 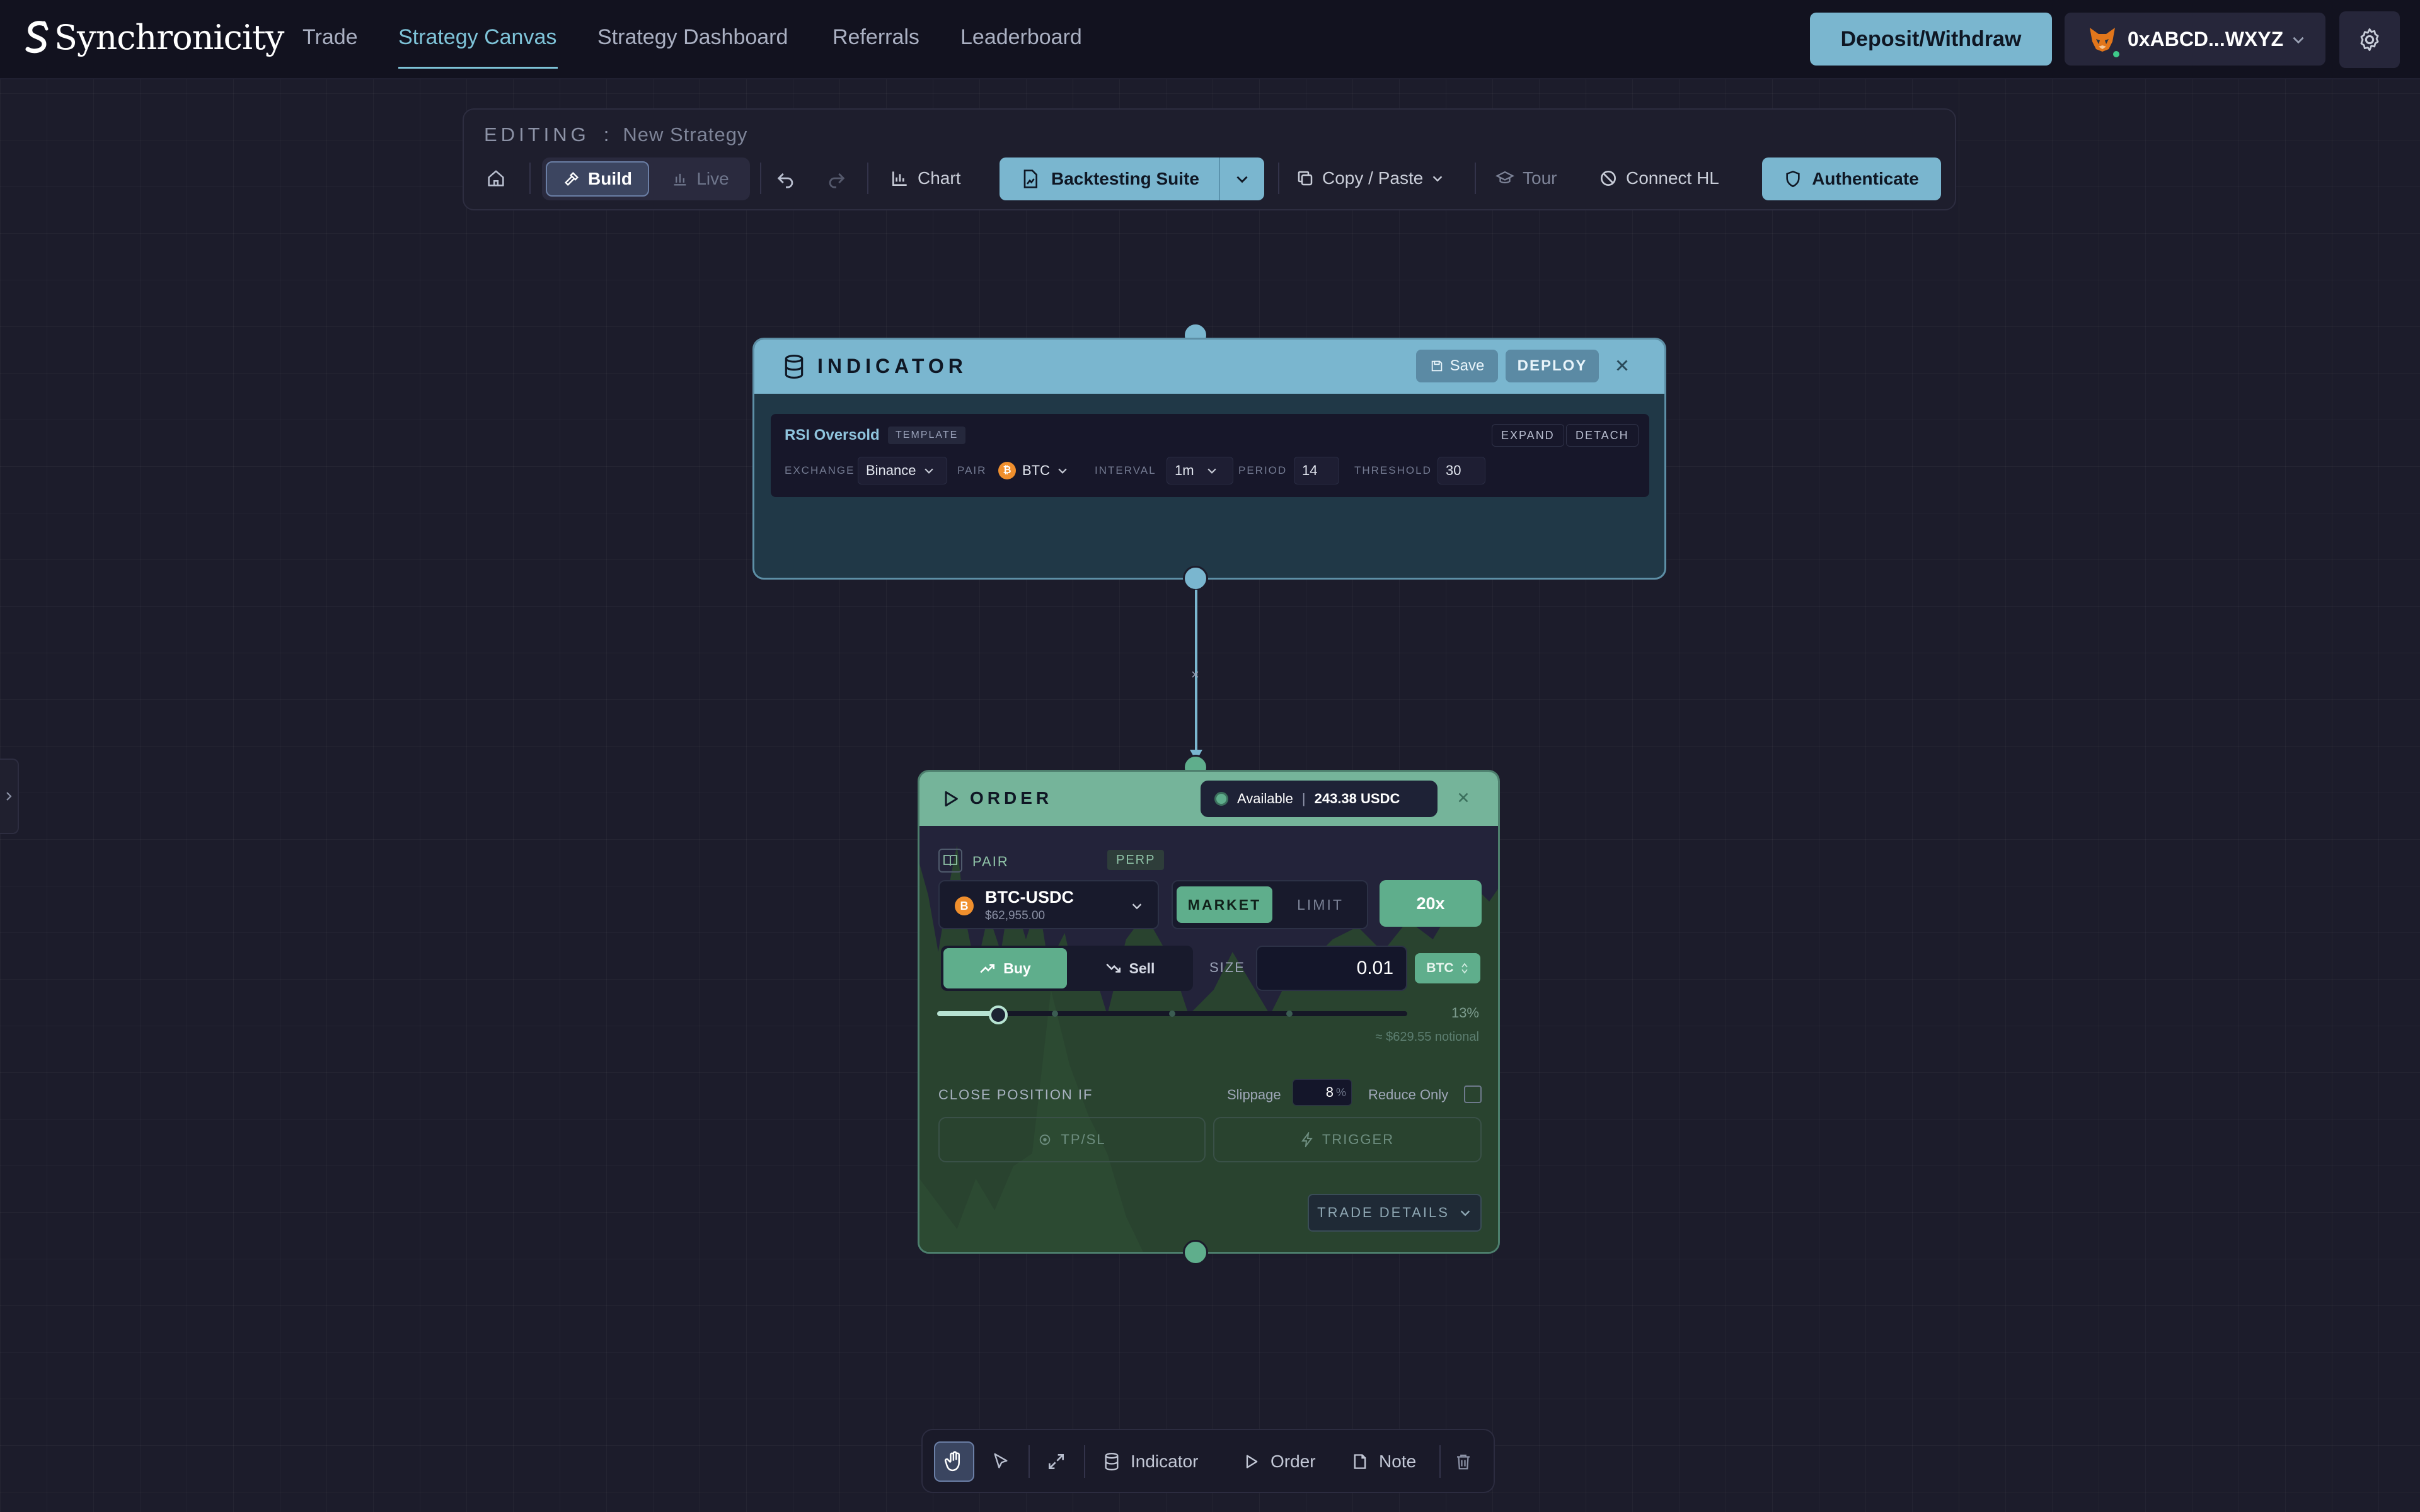 What do you see at coordinates (1196, 578) in the screenshot?
I see `indicator-output-port` at bounding box center [1196, 578].